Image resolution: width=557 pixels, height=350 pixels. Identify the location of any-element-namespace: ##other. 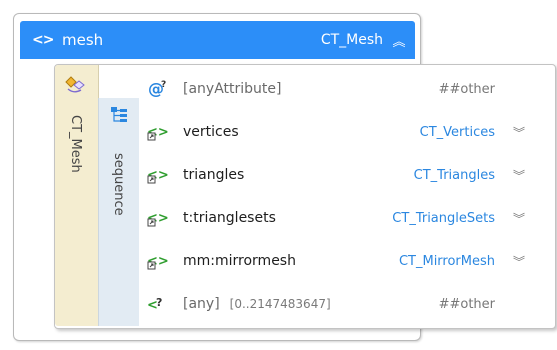
(466, 304).